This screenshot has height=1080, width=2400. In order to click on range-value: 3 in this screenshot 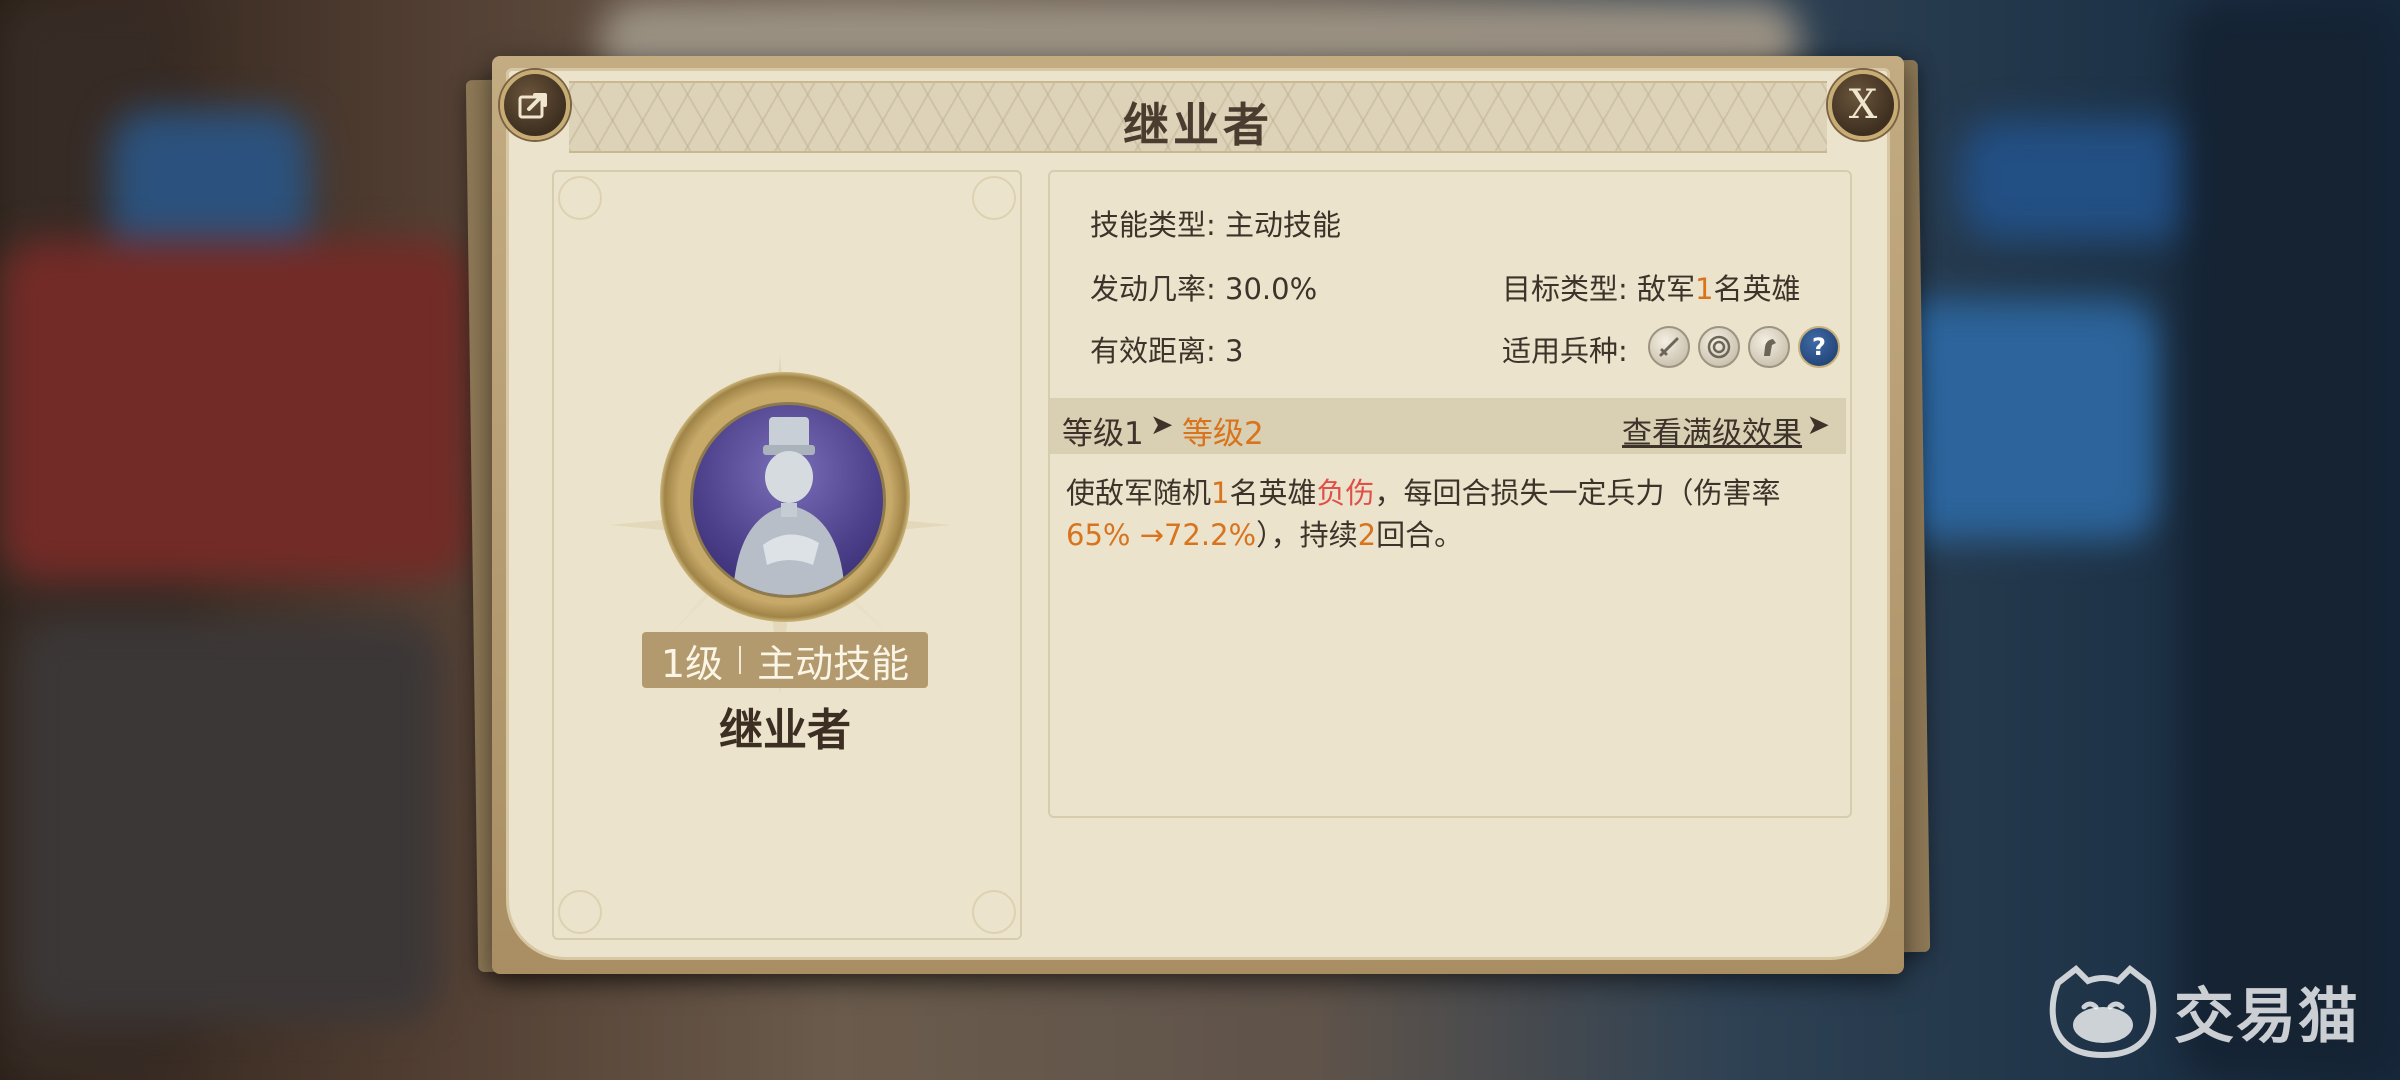, I will do `click(1234, 351)`.